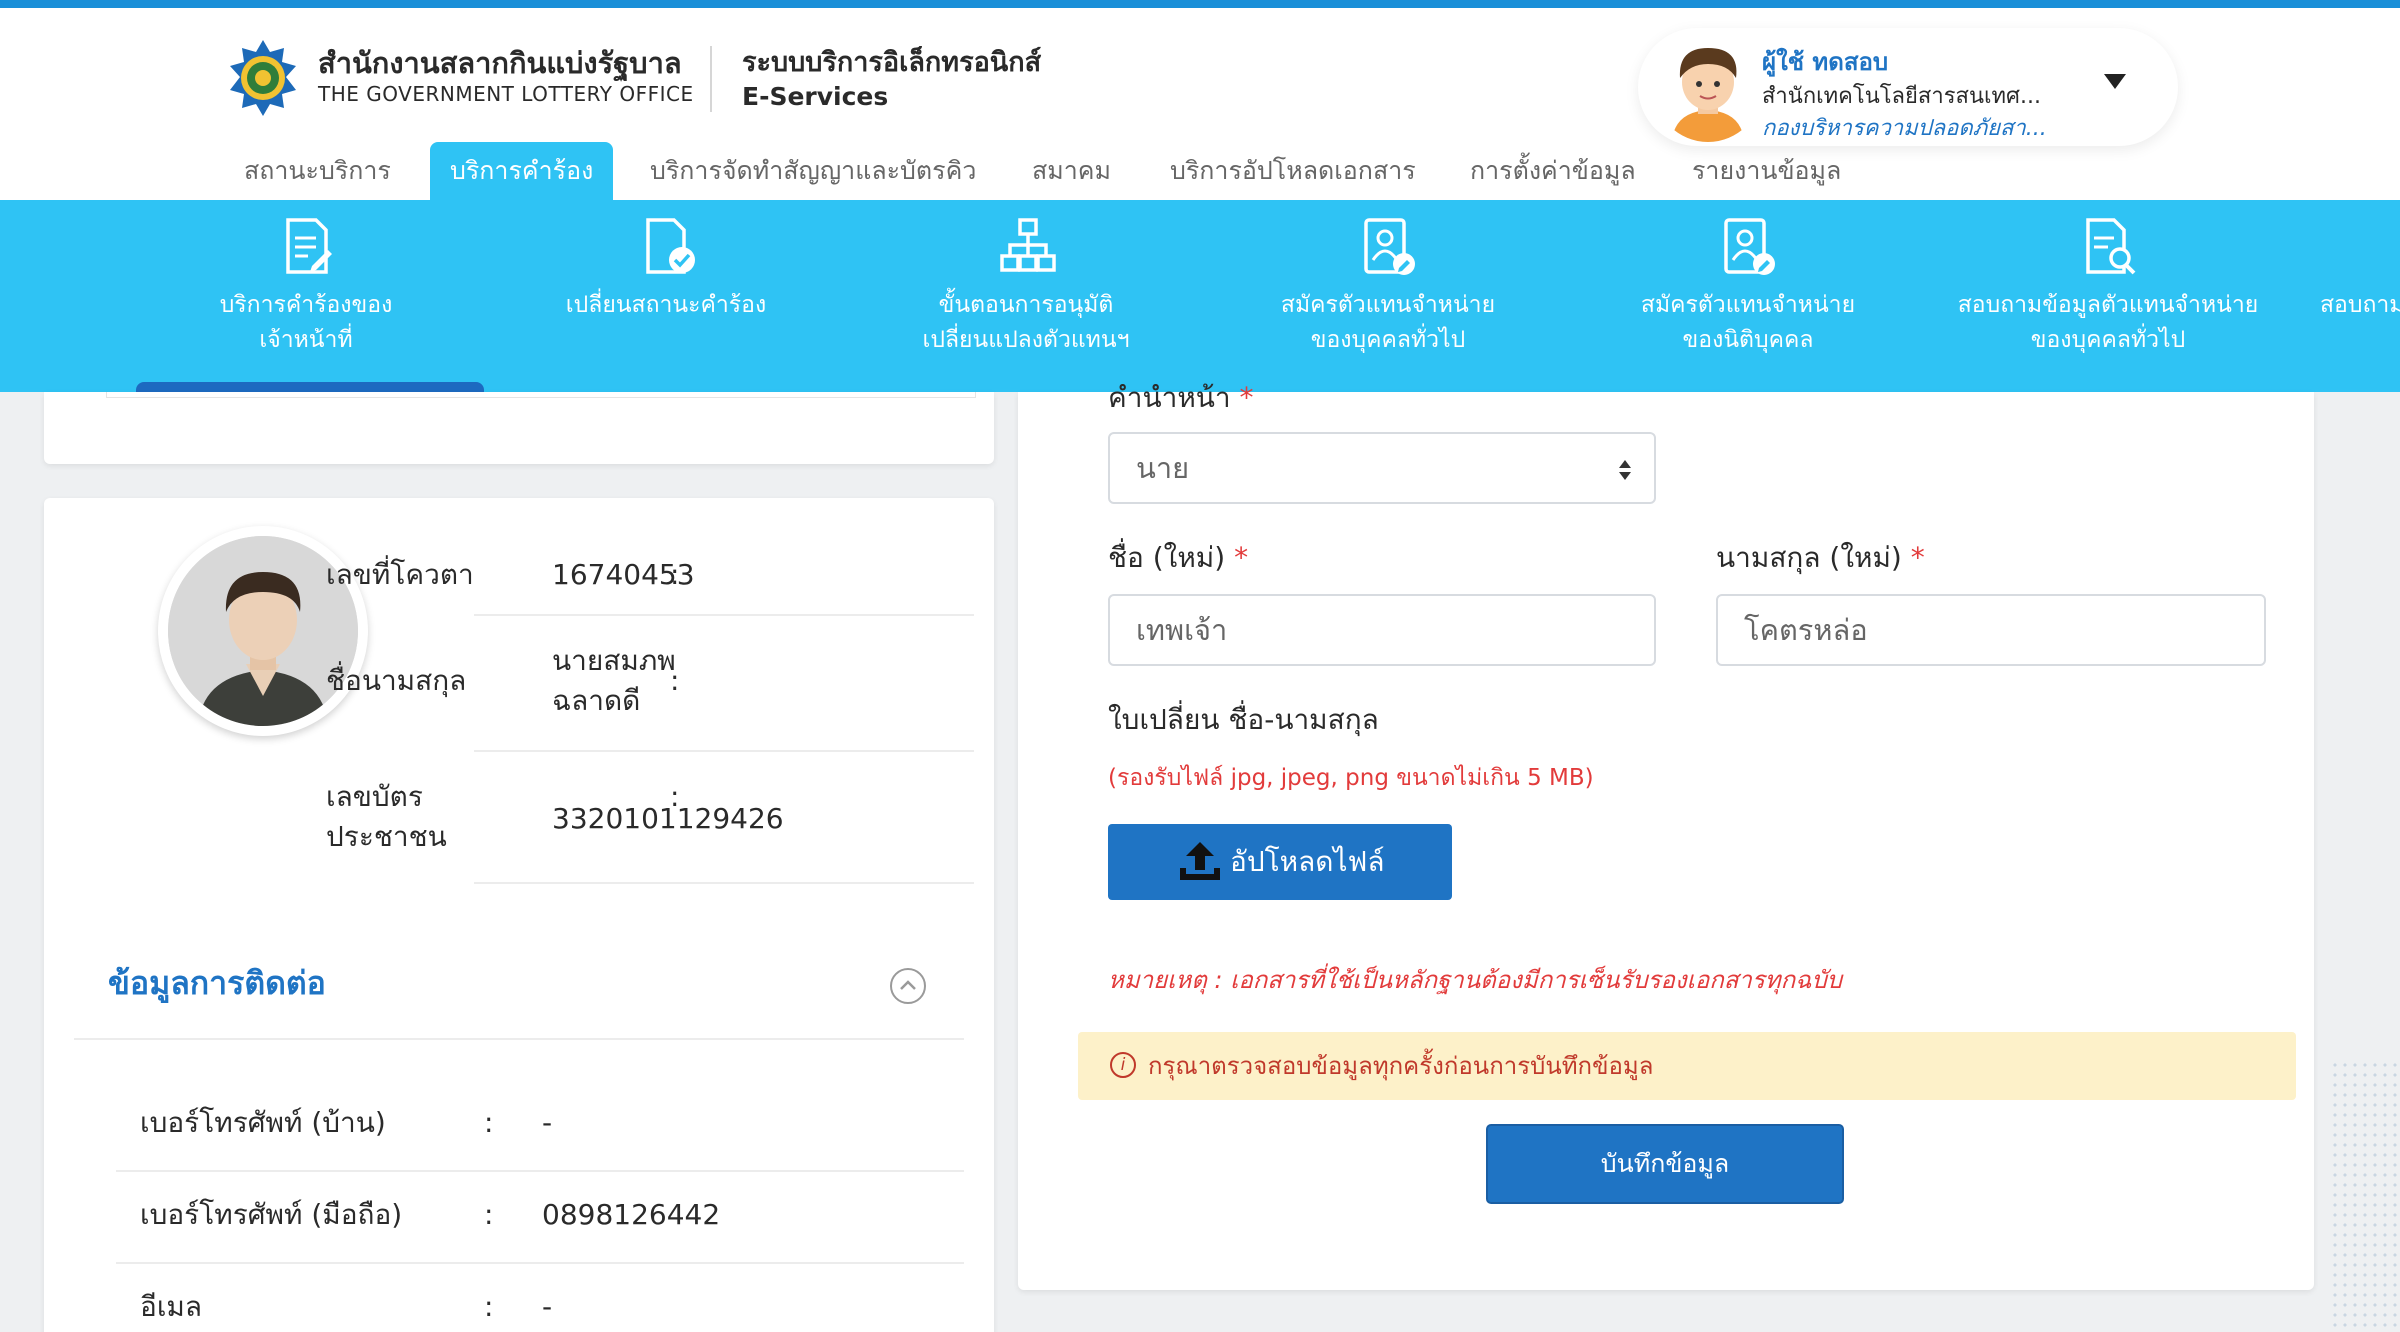  I want to click on subnav-change-request-status: เปลี่ยนสถานะคำร้อง, so click(666, 296).